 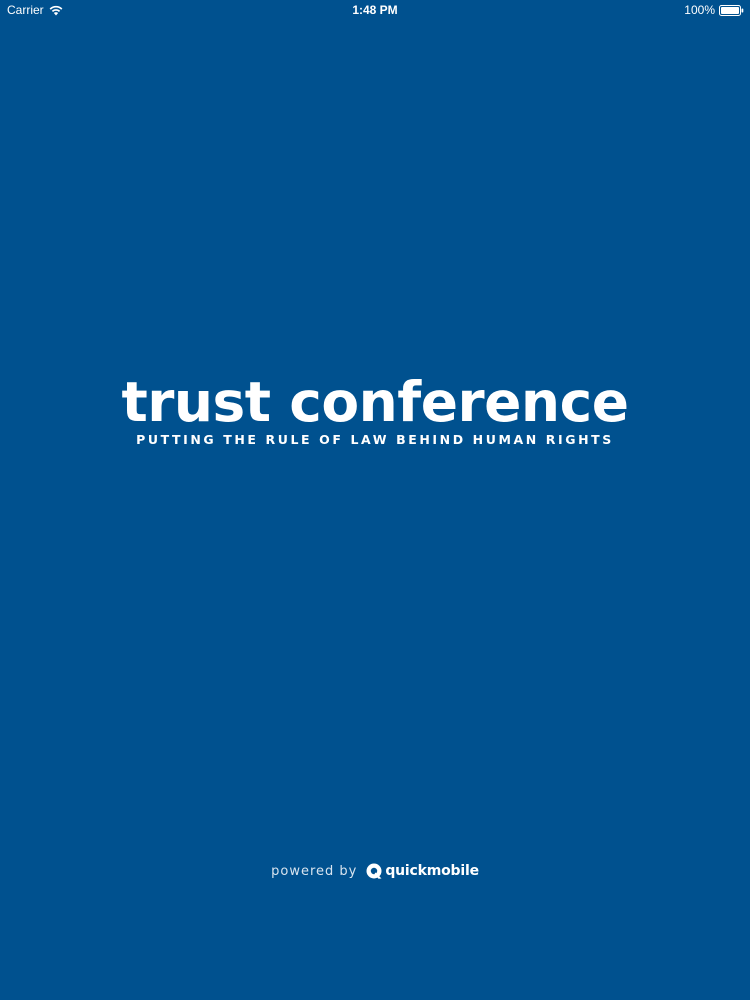 I want to click on status-bar: Carrier 1:48 PM 100%, so click(x=375, y=10).